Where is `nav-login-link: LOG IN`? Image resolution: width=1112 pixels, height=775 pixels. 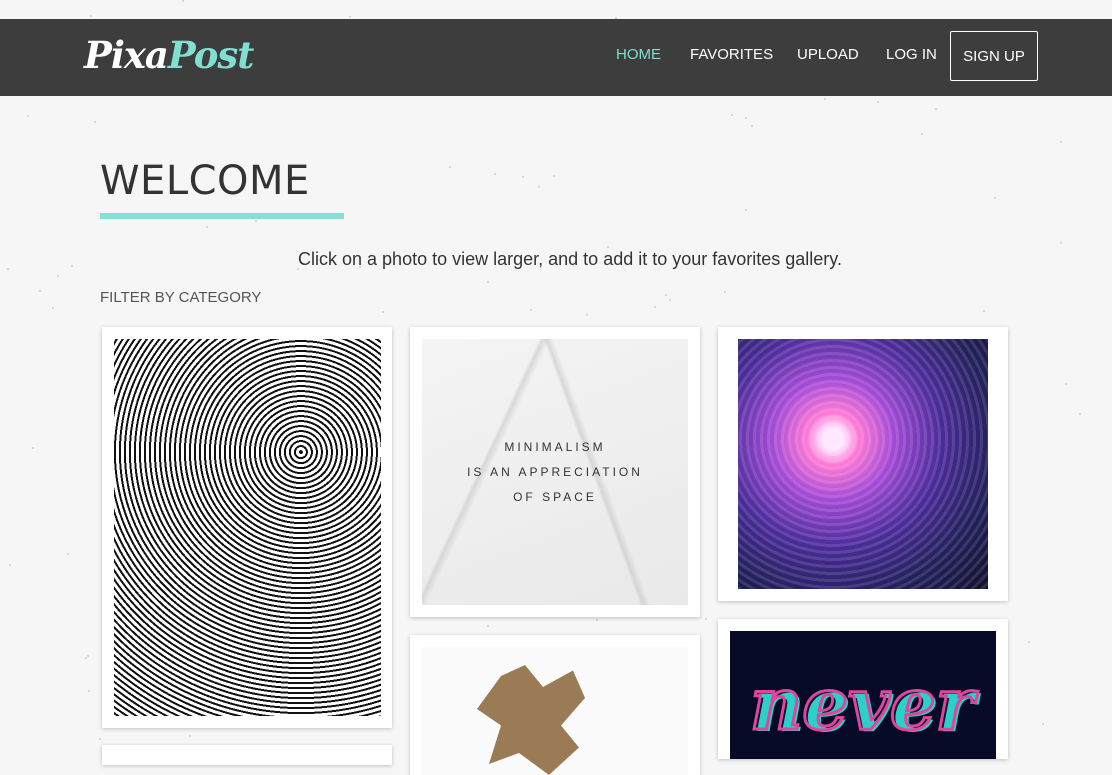
nav-login-link: LOG IN is located at coordinates (911, 54).